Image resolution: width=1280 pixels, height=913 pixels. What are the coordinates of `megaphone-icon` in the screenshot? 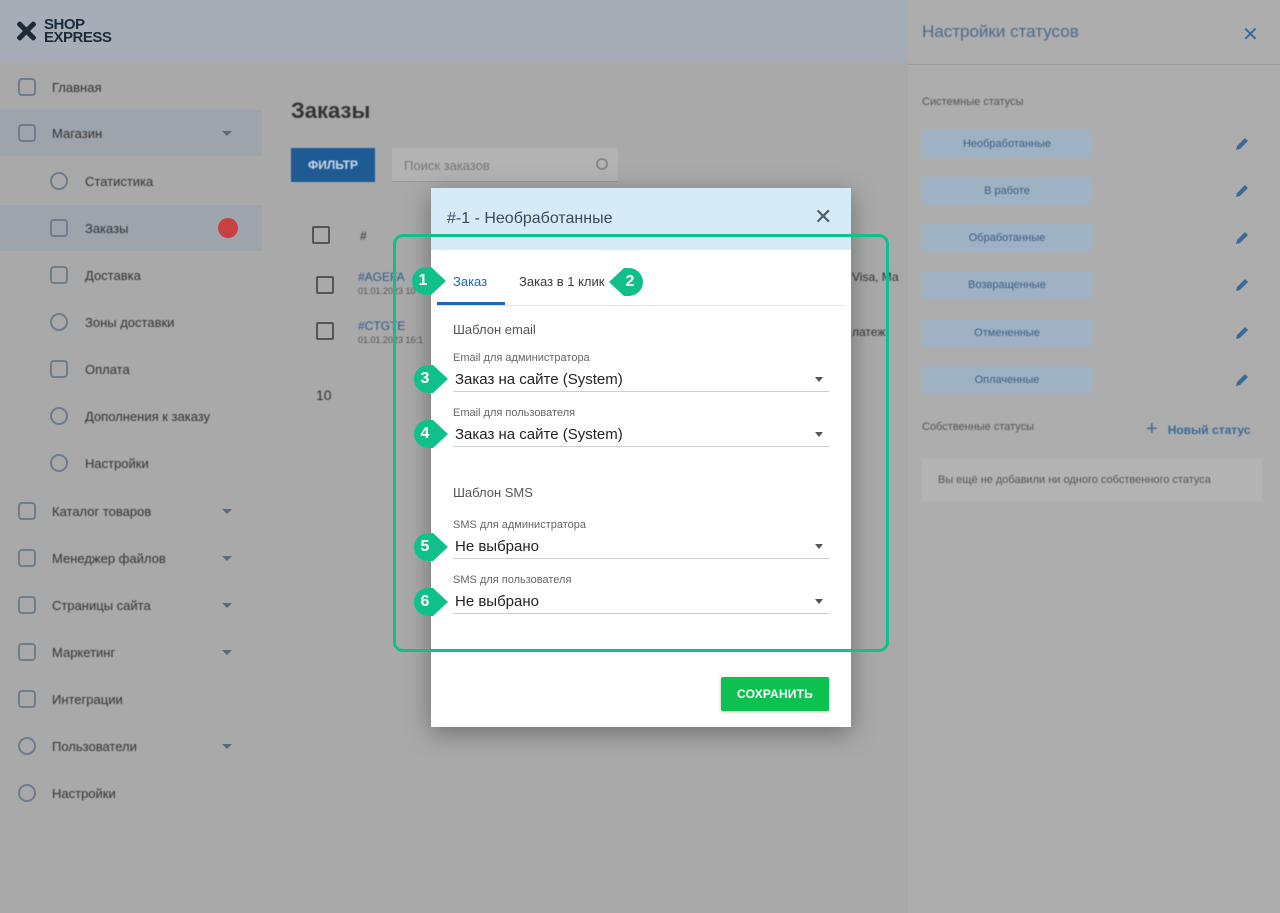 It's located at (27, 652).